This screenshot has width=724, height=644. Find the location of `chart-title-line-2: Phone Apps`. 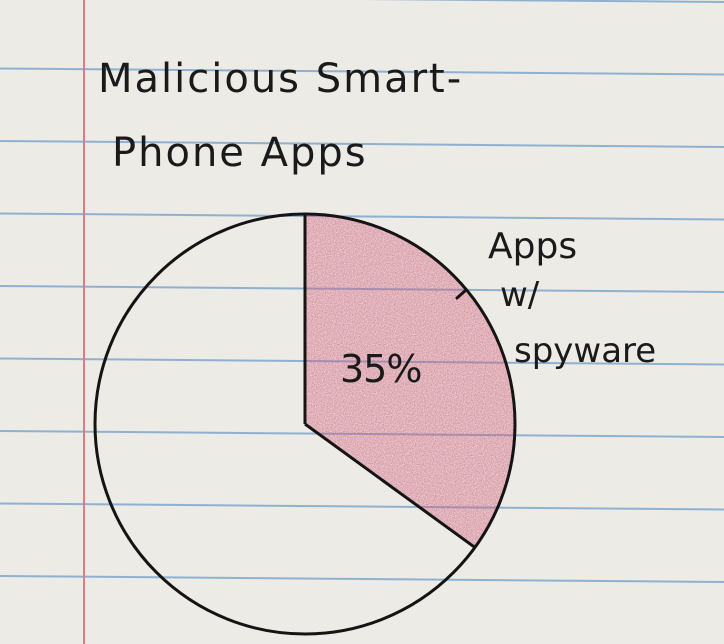

chart-title-line-2: Phone Apps is located at coordinates (240, 153).